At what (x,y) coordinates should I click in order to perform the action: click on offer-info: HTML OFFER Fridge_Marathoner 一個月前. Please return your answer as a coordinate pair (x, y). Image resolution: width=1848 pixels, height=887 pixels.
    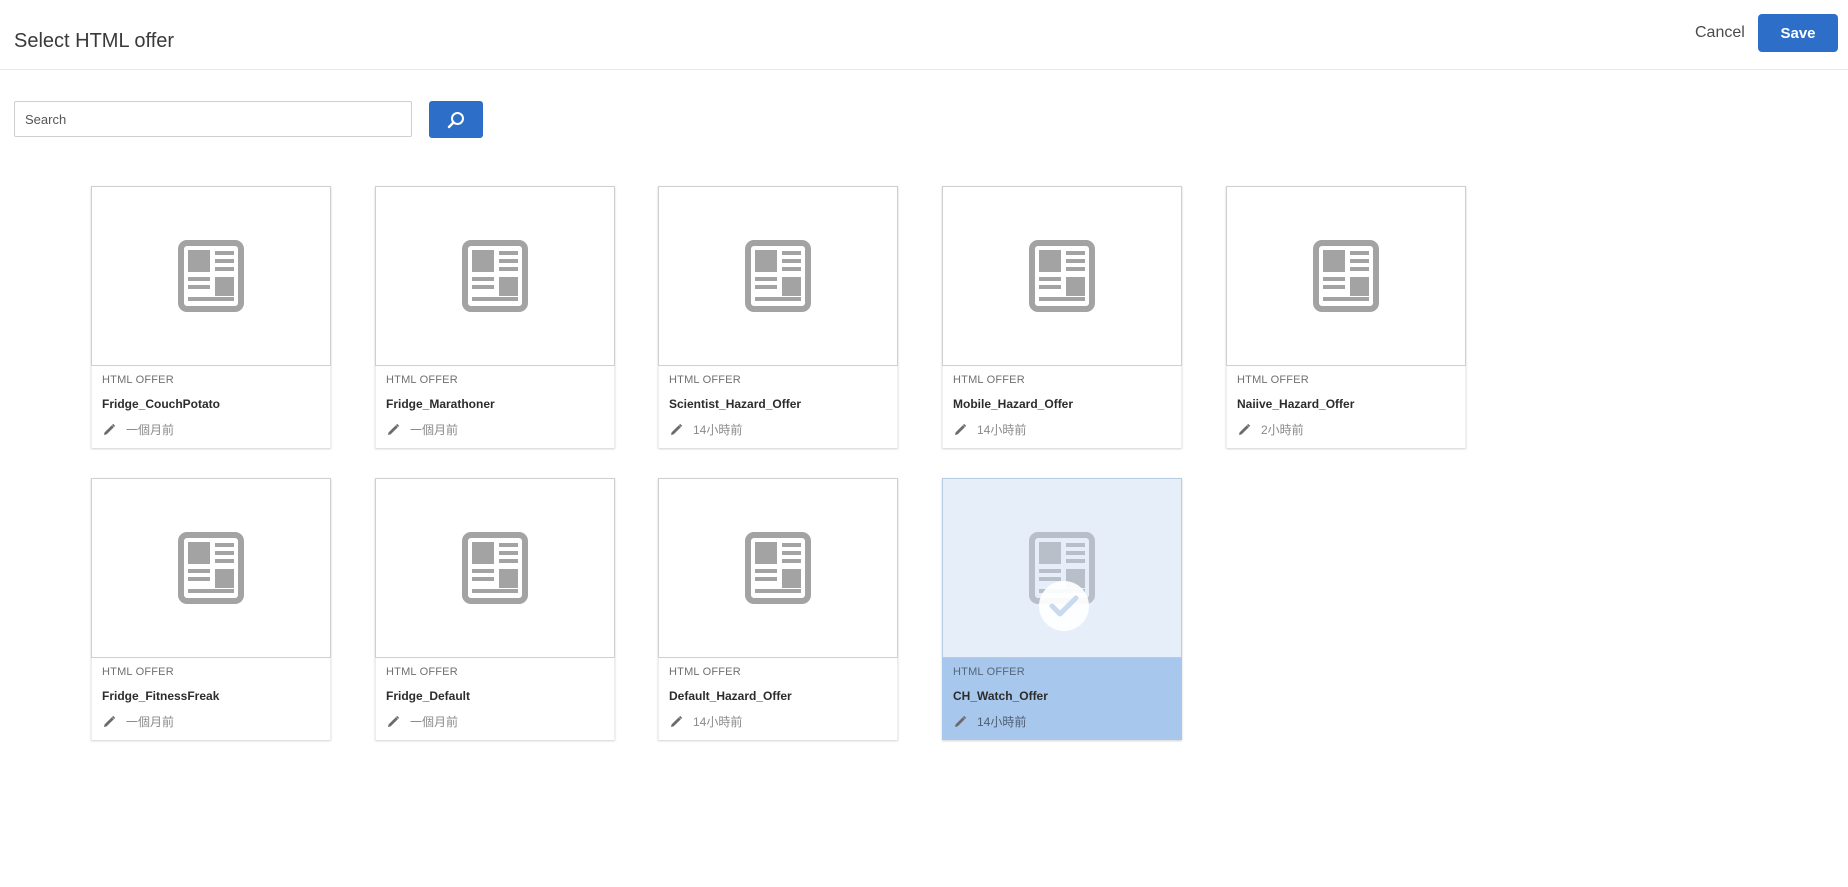
    Looking at the image, I should click on (495, 407).